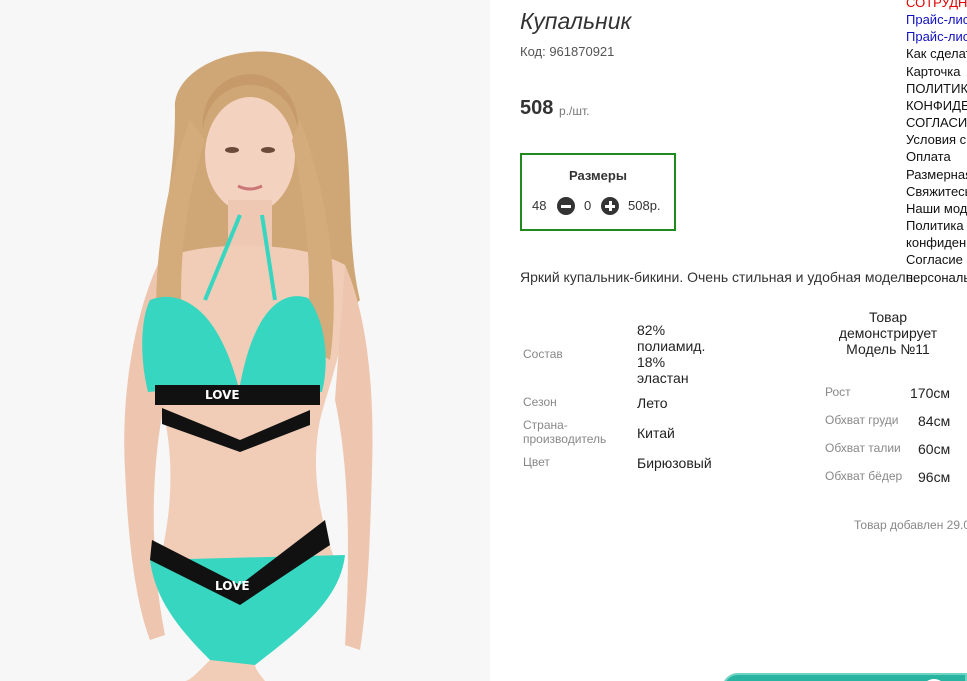 The image size is (967, 681). Describe the element at coordinates (936, 191) in the screenshot. I see `menu-item-contact: Свяжитесь с нами` at that location.